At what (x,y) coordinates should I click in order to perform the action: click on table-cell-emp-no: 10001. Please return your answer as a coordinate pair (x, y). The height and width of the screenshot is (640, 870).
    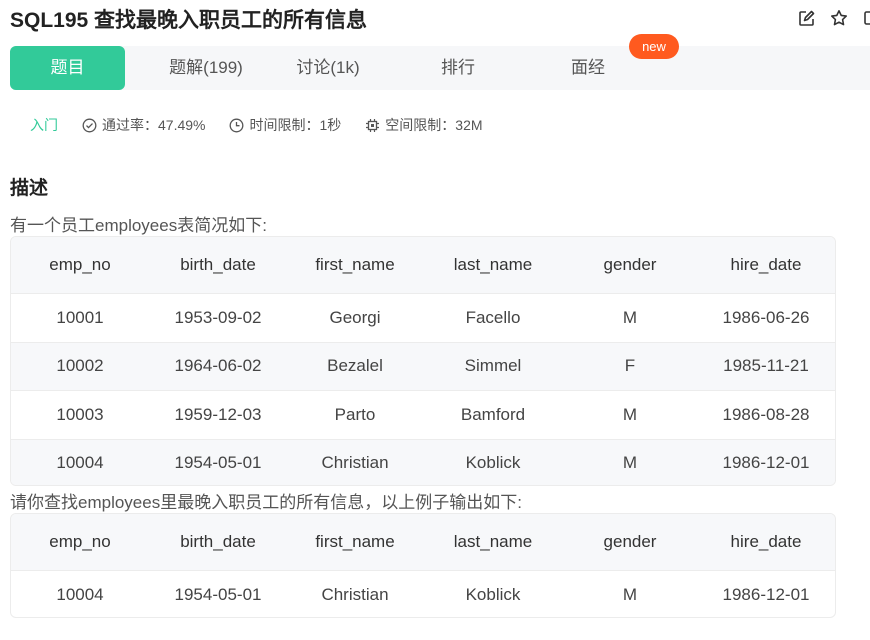
    Looking at the image, I should click on (80, 317).